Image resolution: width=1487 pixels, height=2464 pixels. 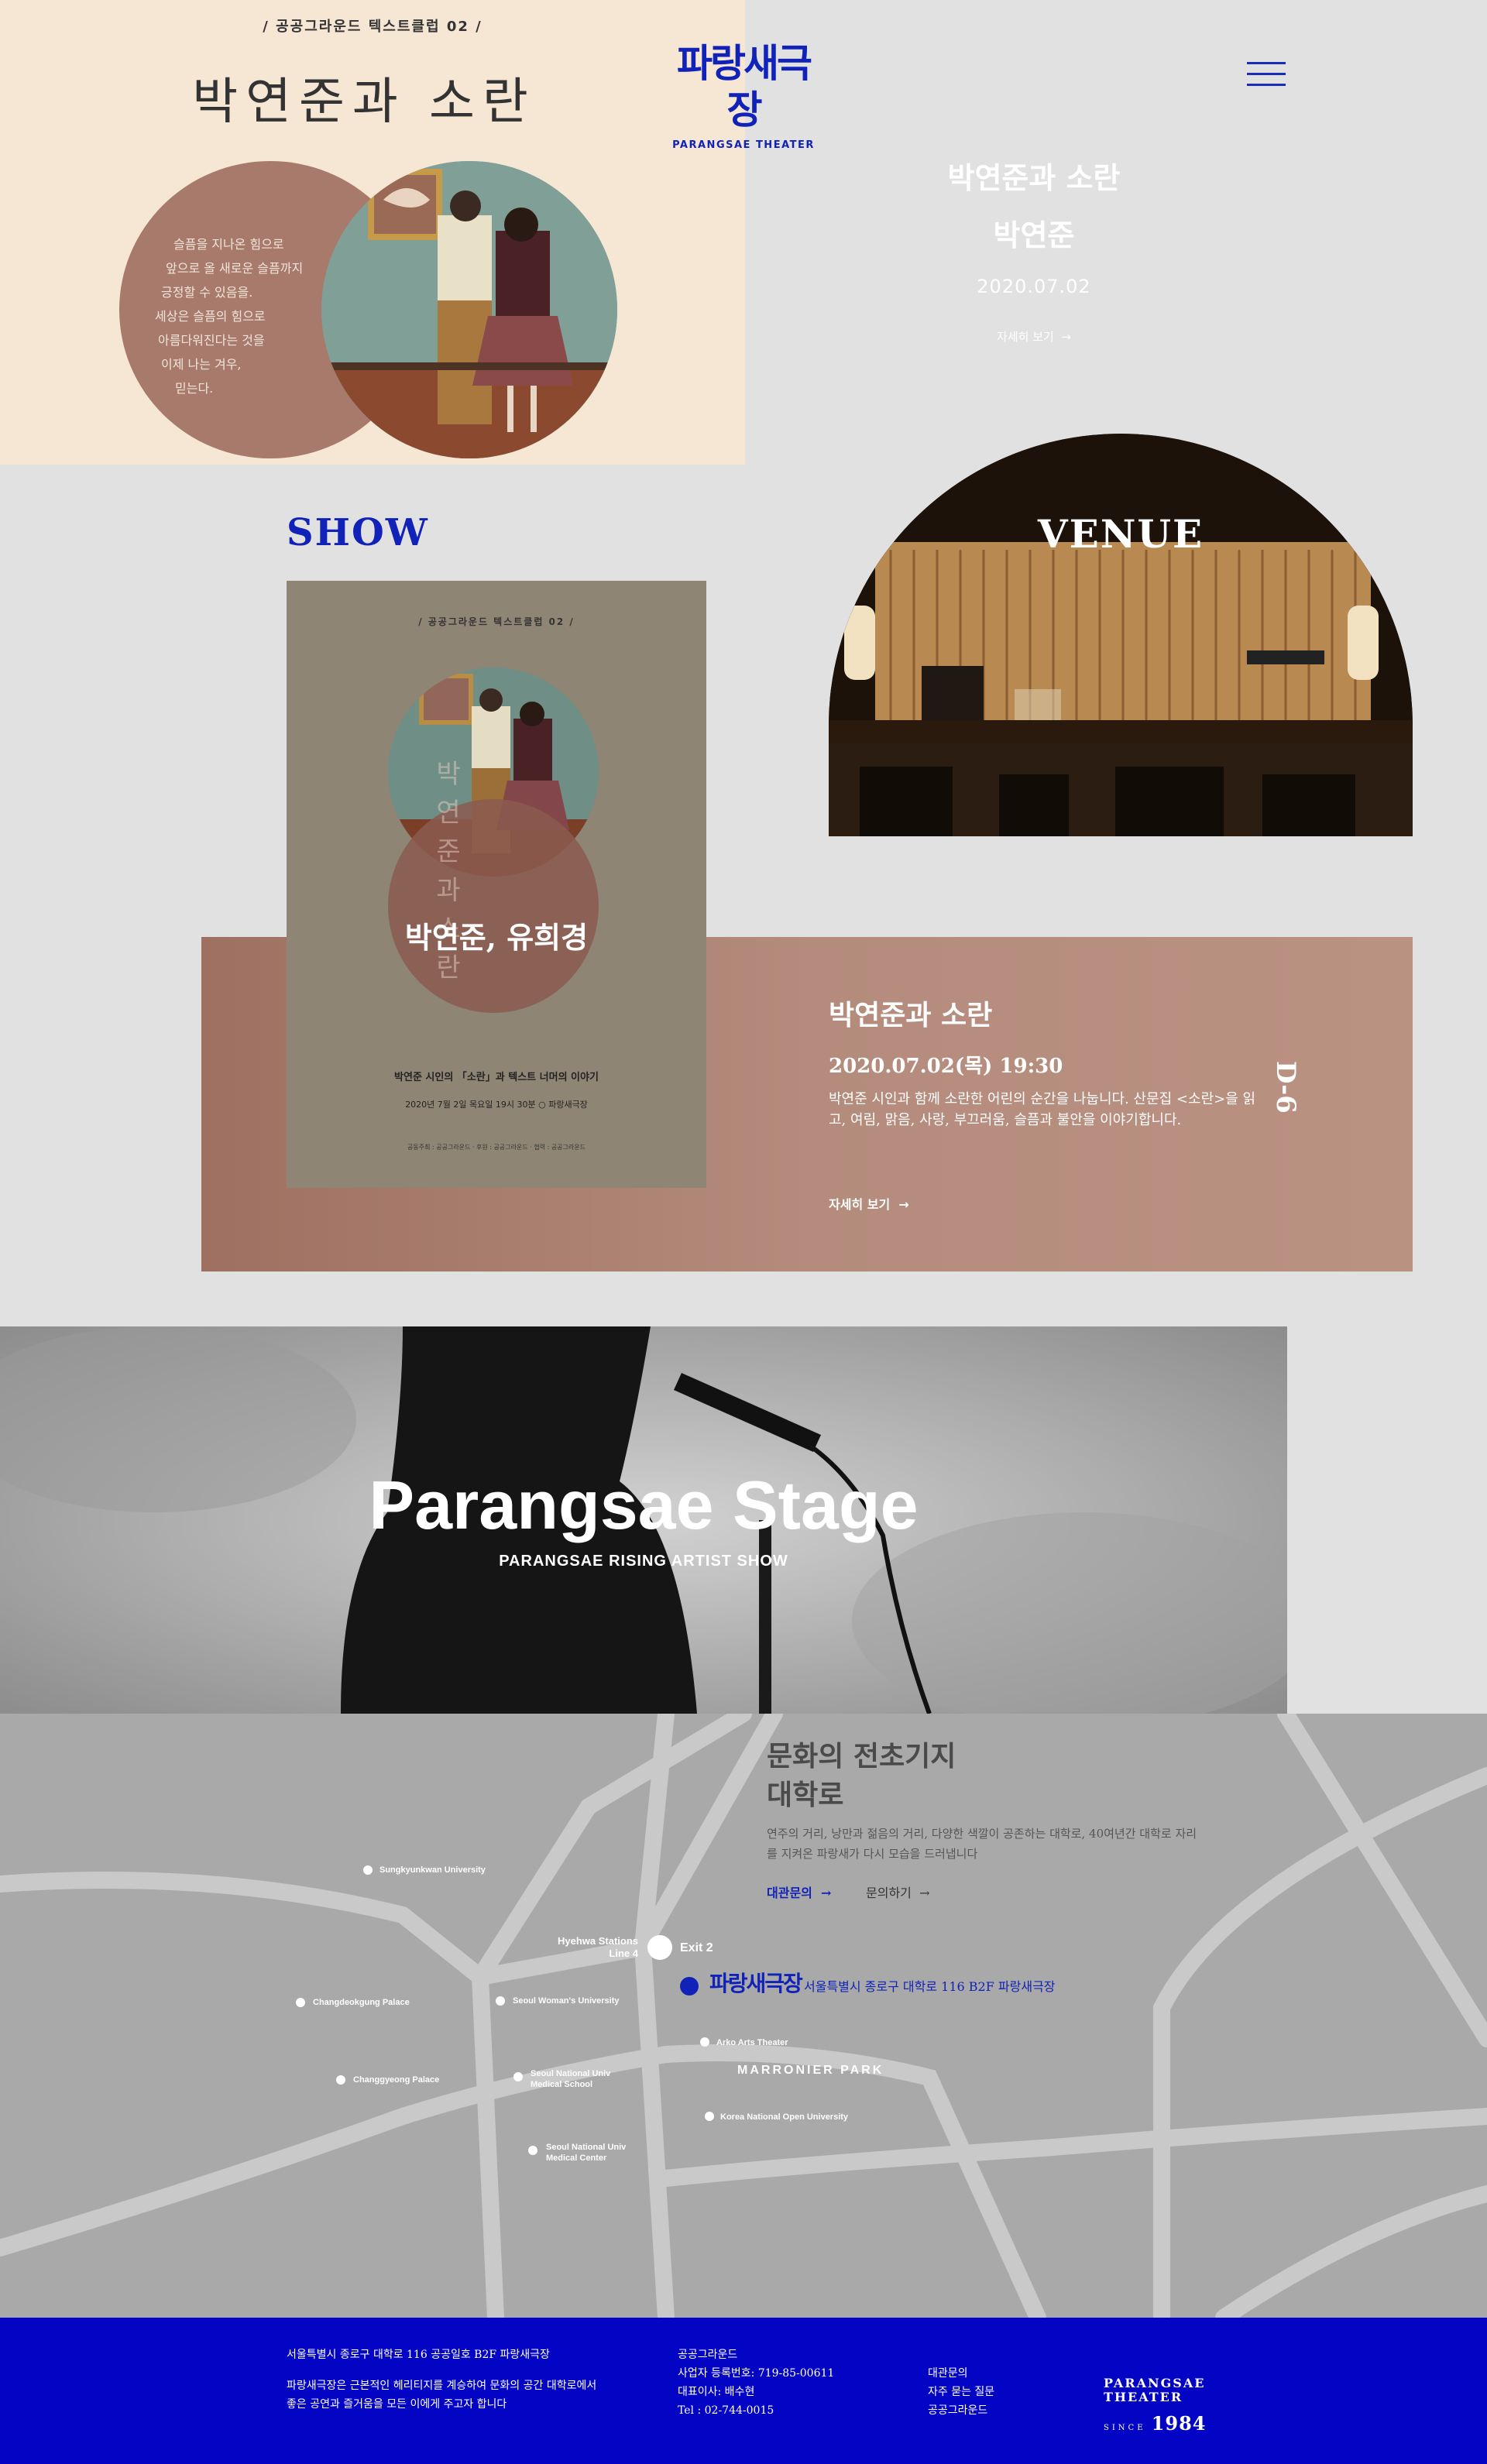 I want to click on site-logo: 파랑새극장 PARANGSAE THEATER, so click(x=743, y=96).